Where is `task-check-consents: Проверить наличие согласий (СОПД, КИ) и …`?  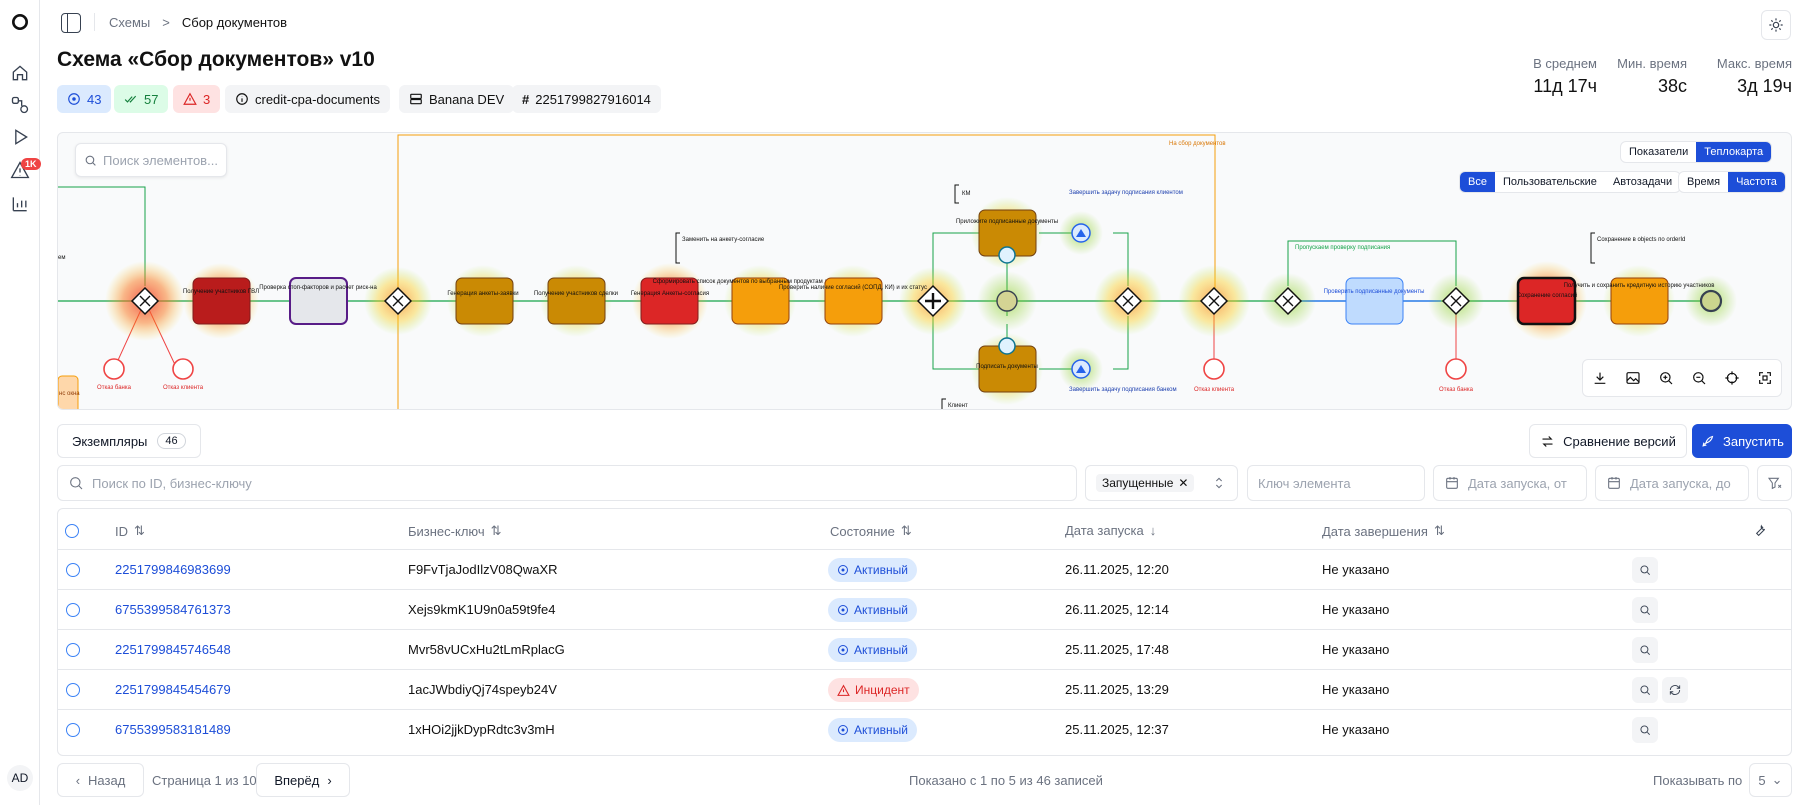 task-check-consents: Проверить наличие согласий (СОПД, КИ) и … is located at coordinates (853, 287).